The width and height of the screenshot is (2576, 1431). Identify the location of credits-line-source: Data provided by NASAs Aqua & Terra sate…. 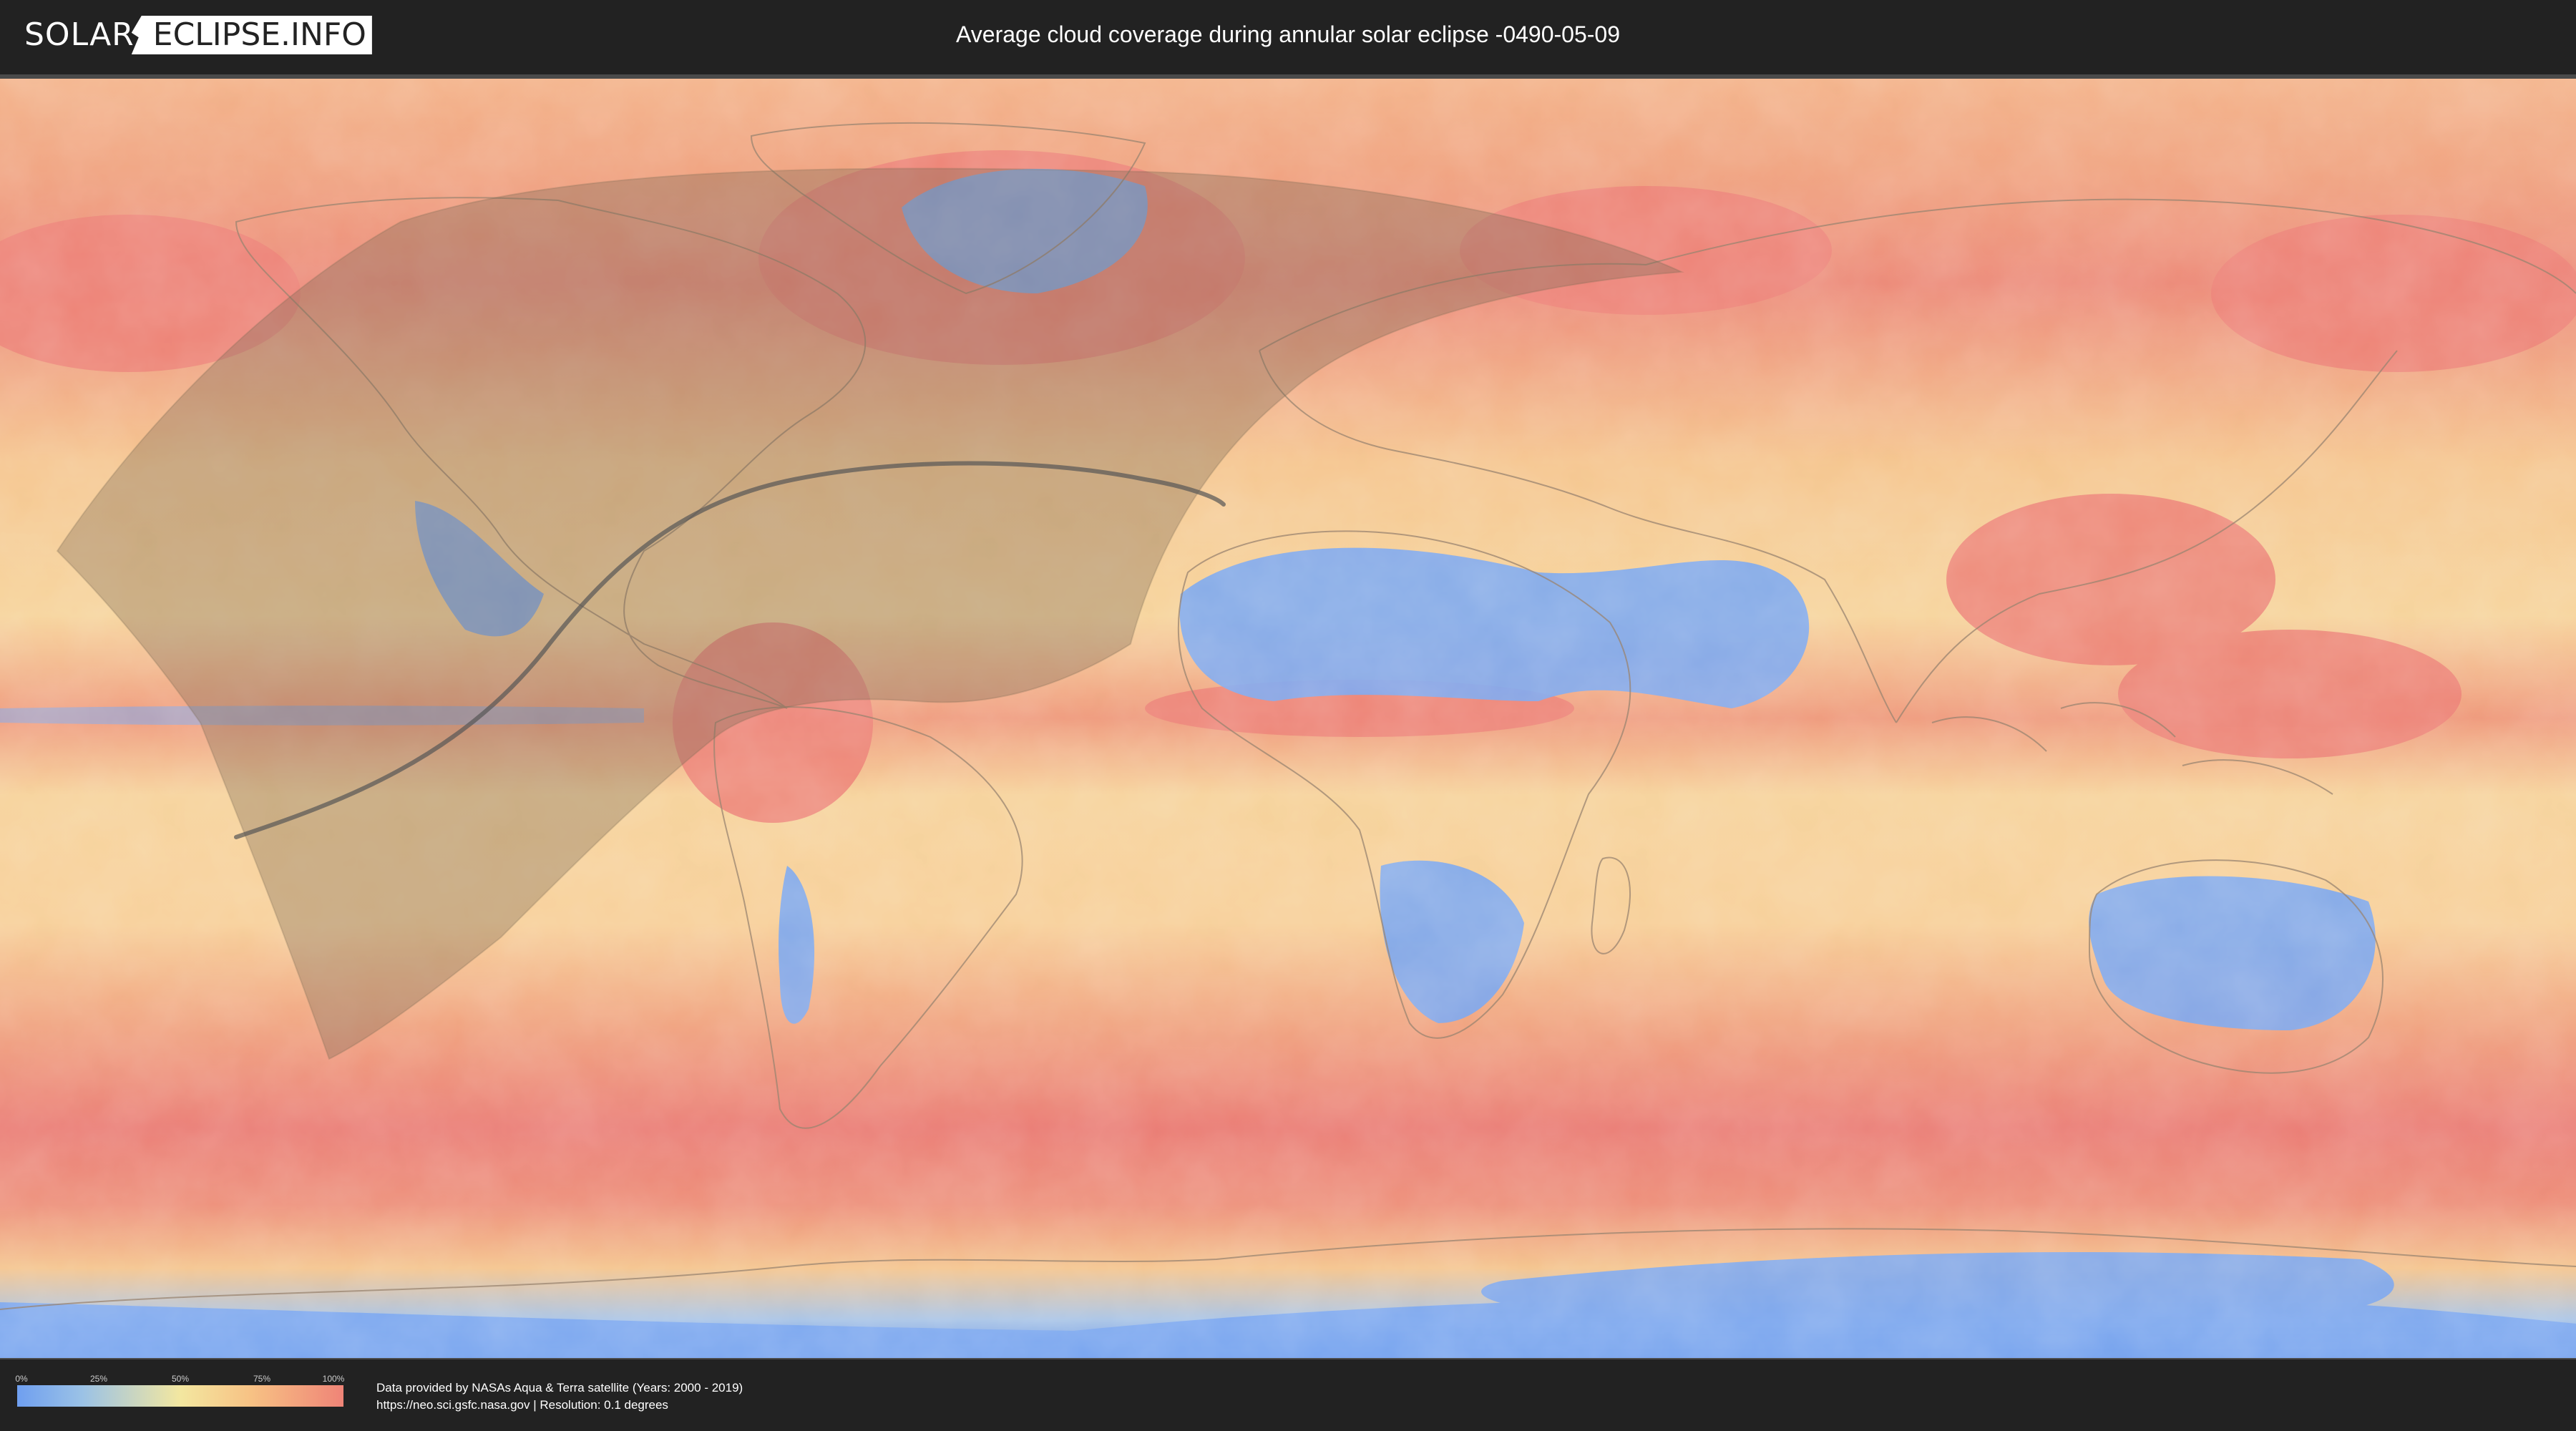
(559, 1388).